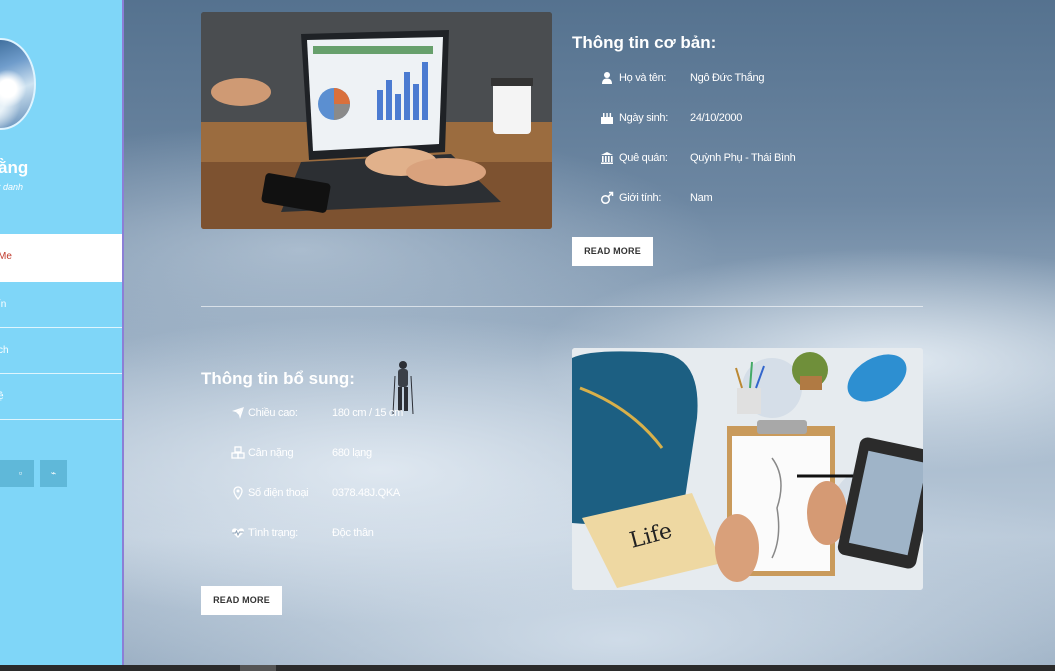  What do you see at coordinates (562, 306) in the screenshot?
I see `section-divider` at bounding box center [562, 306].